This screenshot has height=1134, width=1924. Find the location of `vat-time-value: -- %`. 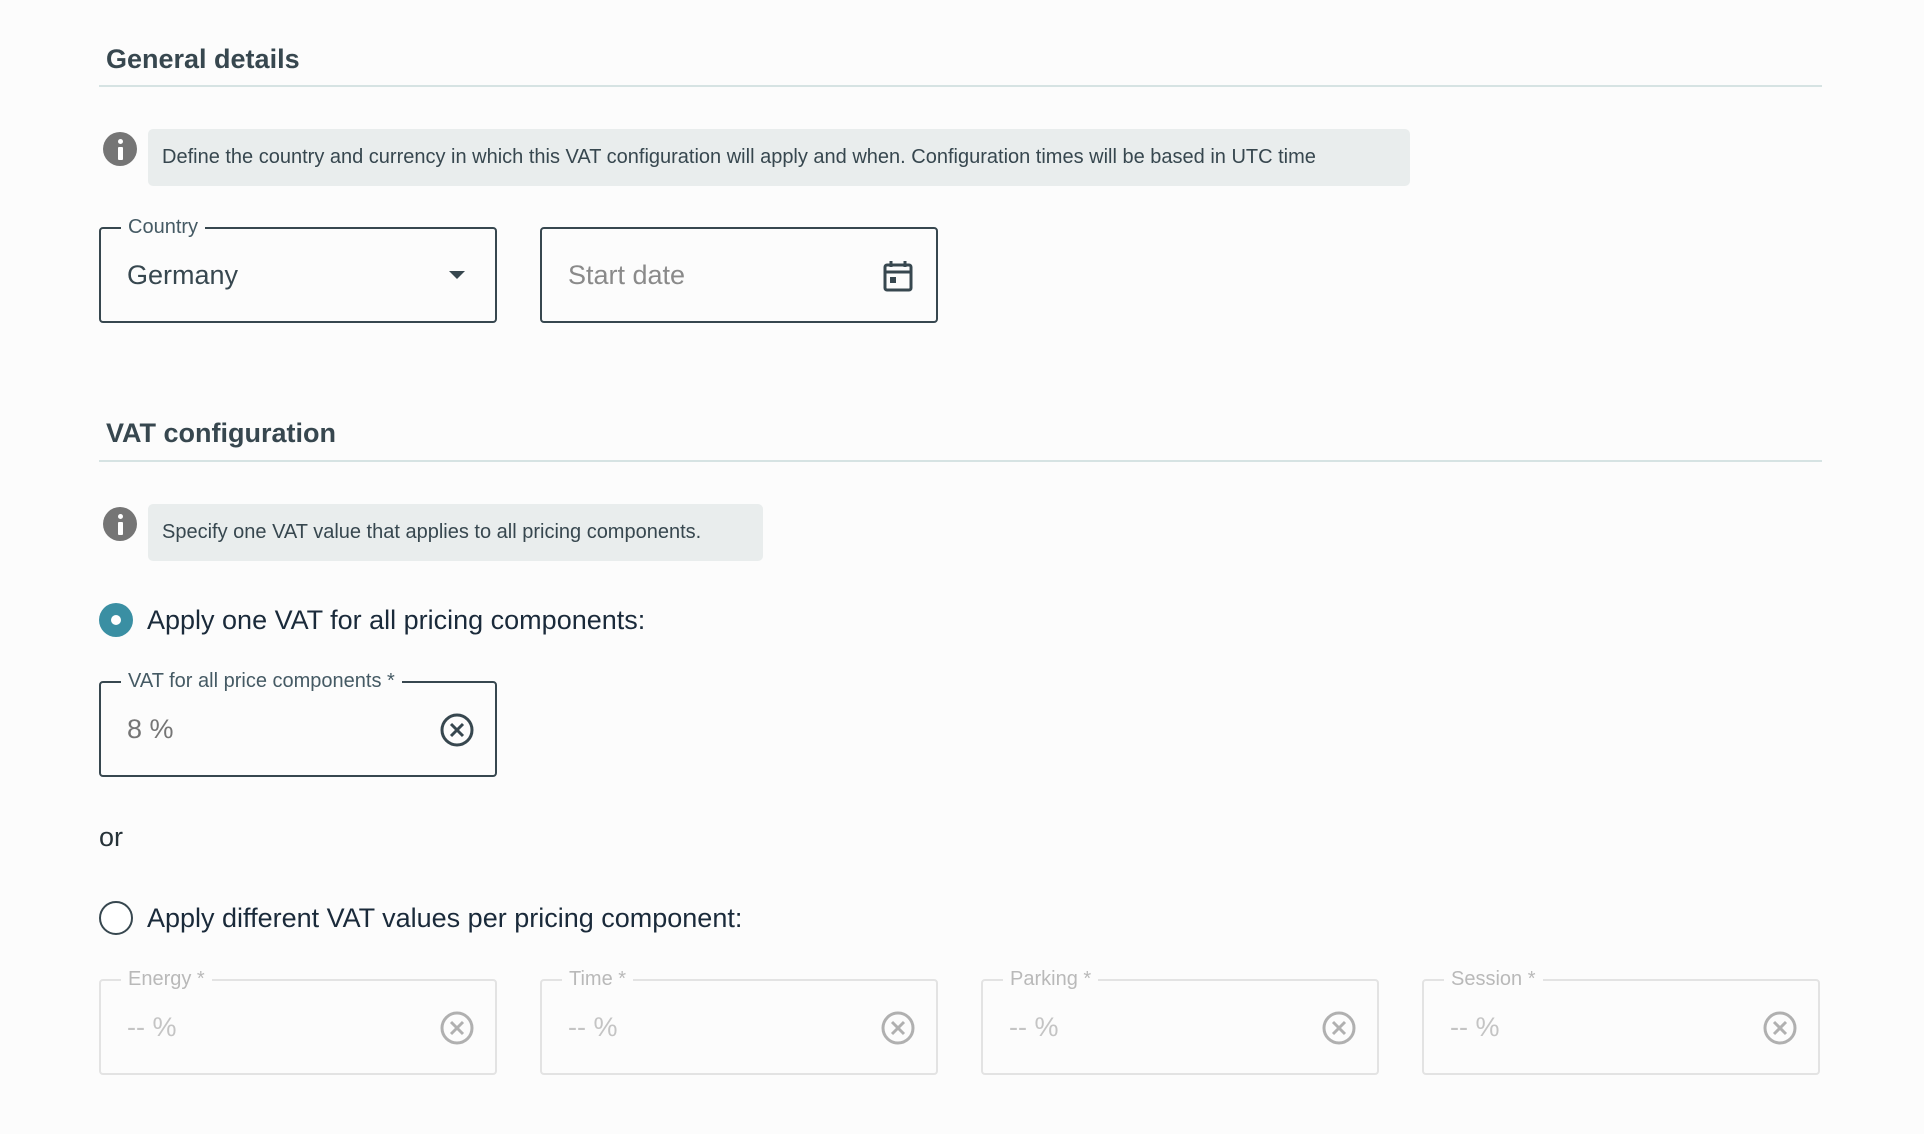

vat-time-value: -- % is located at coordinates (593, 1027).